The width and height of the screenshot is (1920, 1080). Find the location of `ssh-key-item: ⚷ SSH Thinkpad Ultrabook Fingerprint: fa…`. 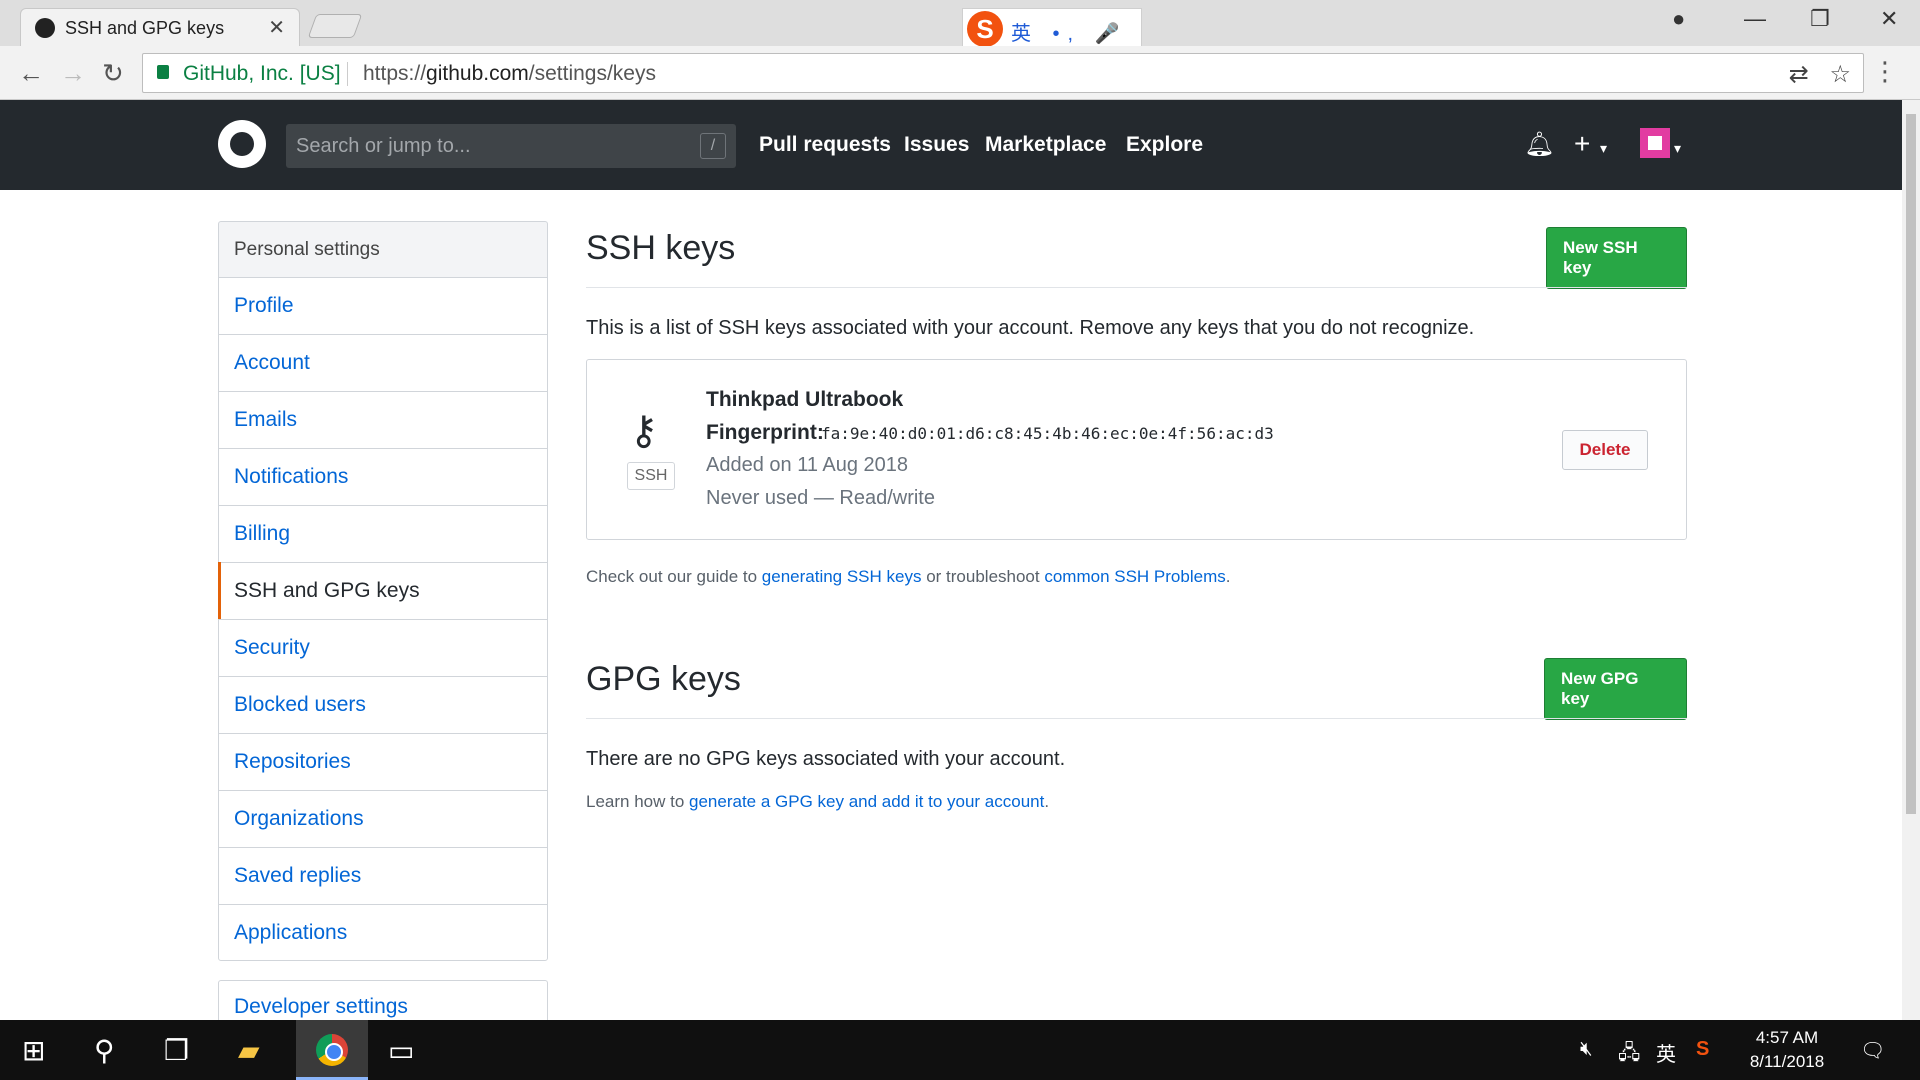

ssh-key-item: ⚷ SSH Thinkpad Ultrabook Fingerprint: fa… is located at coordinates (1136, 449).